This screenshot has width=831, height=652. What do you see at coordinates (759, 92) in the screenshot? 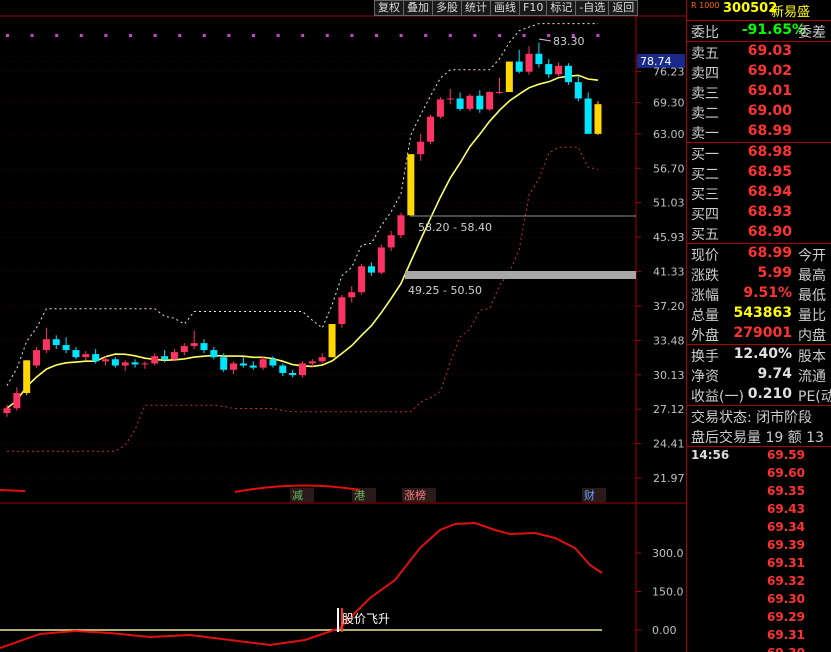
I see `ask-row: 卖三 69.01` at bounding box center [759, 92].